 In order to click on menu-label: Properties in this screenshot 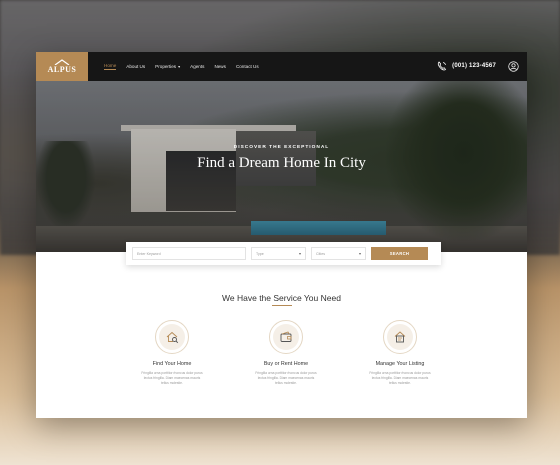, I will do `click(166, 66)`.